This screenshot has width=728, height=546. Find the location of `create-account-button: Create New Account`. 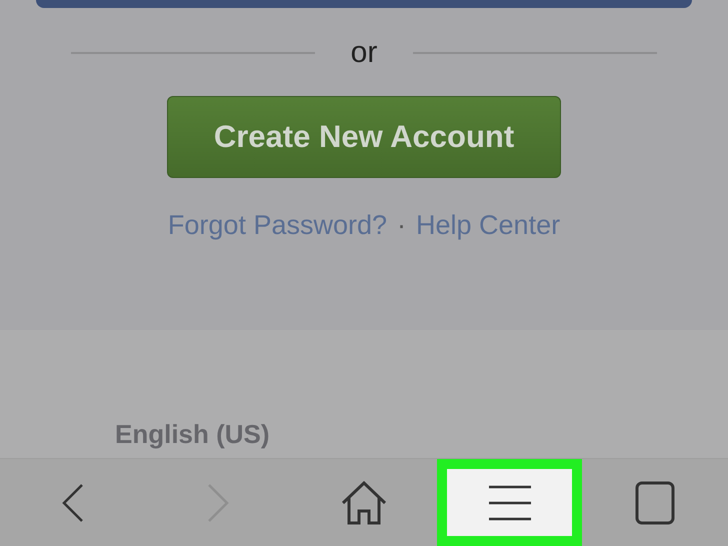

create-account-button: Create New Account is located at coordinates (364, 137).